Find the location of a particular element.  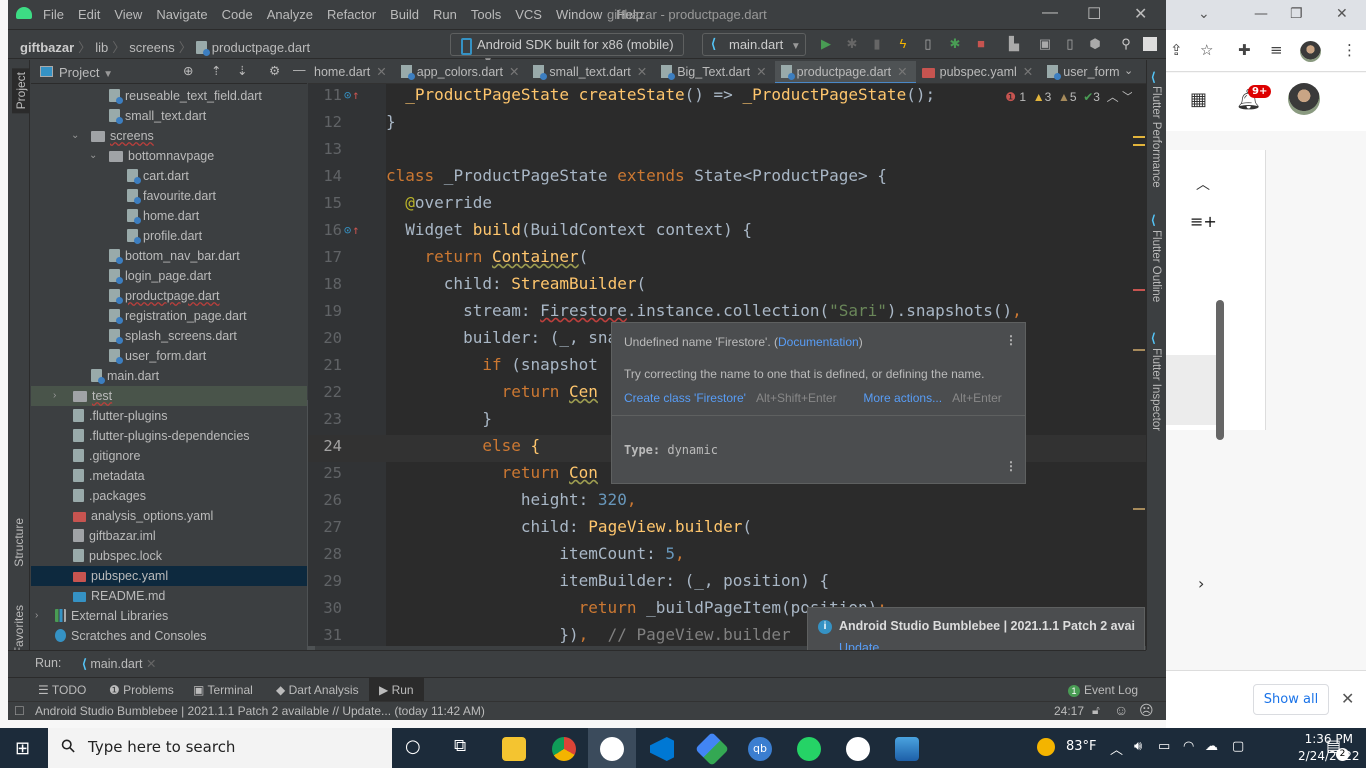

hot-restart-icon: ▯ is located at coordinates (928, 44).